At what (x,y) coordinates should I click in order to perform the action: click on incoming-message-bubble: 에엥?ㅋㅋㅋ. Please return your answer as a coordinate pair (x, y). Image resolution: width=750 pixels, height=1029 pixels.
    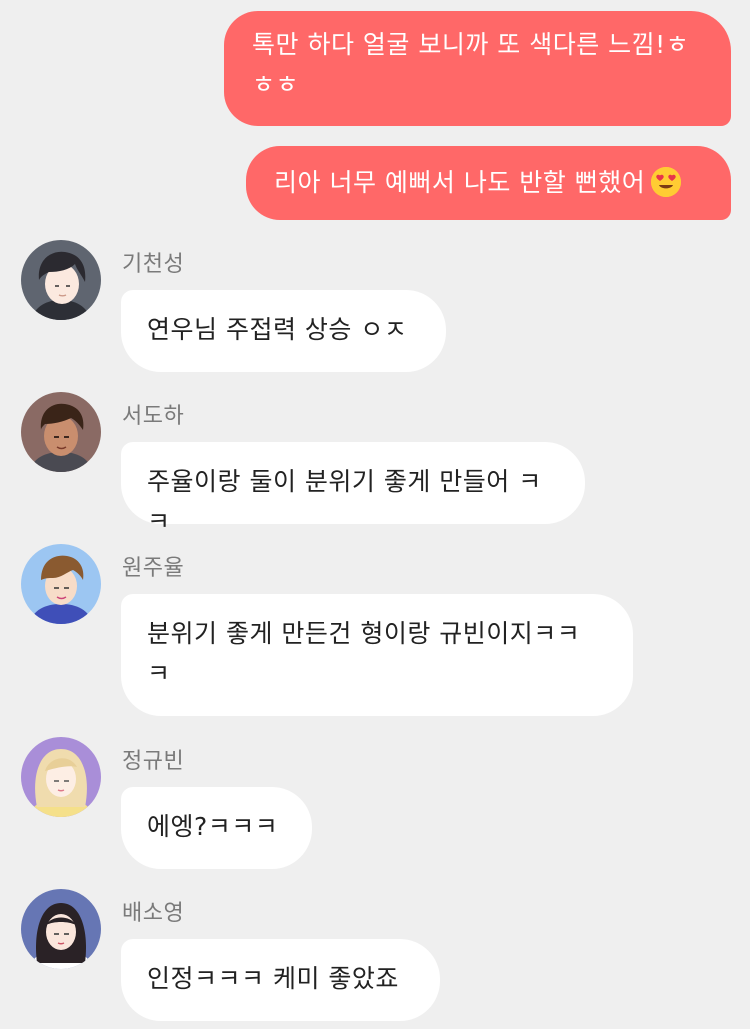
    Looking at the image, I should click on (216, 828).